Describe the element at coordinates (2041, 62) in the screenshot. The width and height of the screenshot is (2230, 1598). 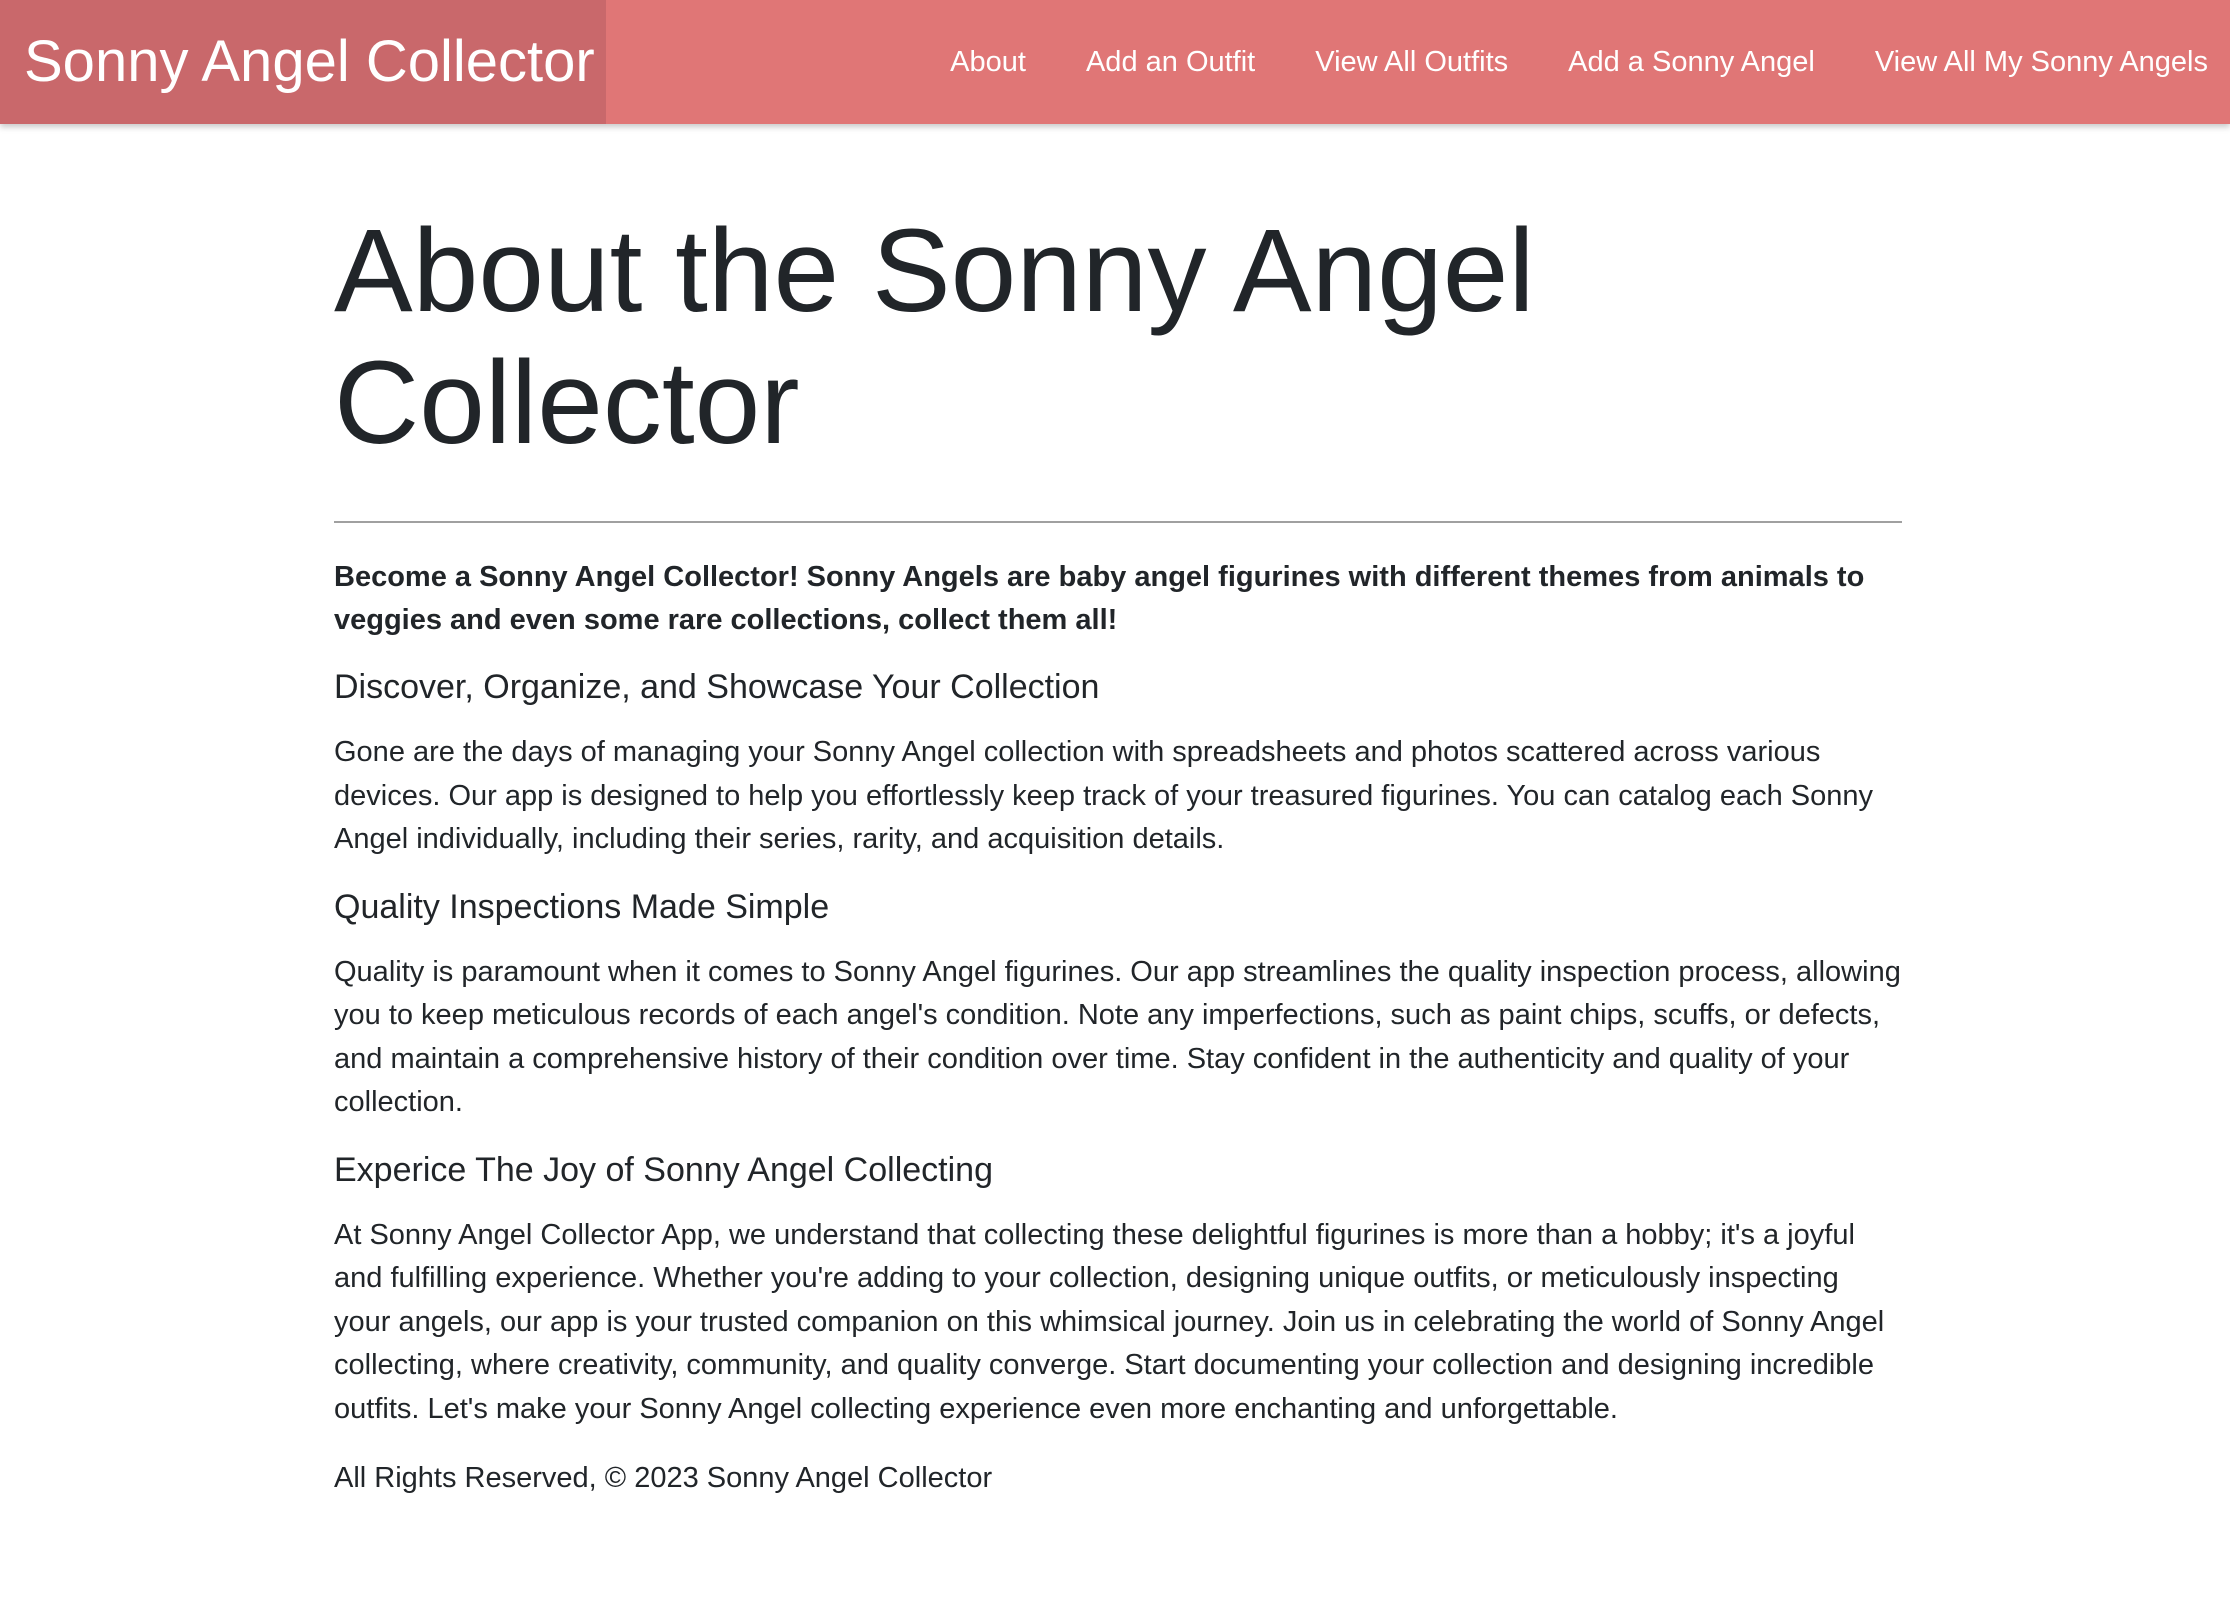
I see `nav-link-view-all-sonny-angels: View All My Sonny Angels` at that location.